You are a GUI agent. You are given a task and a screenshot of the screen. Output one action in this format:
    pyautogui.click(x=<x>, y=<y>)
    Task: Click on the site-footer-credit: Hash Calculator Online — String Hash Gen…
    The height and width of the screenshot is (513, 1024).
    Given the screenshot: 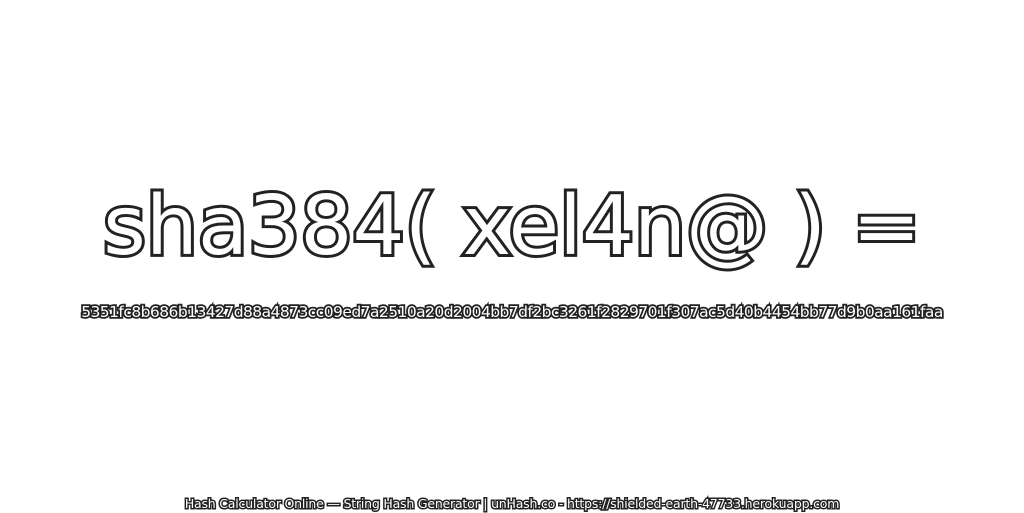 What is the action you would take?
    pyautogui.click(x=512, y=504)
    